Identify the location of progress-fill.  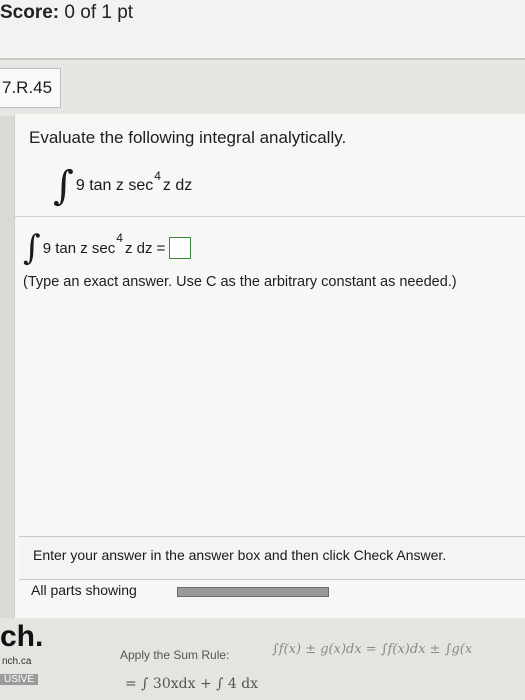
(253, 592).